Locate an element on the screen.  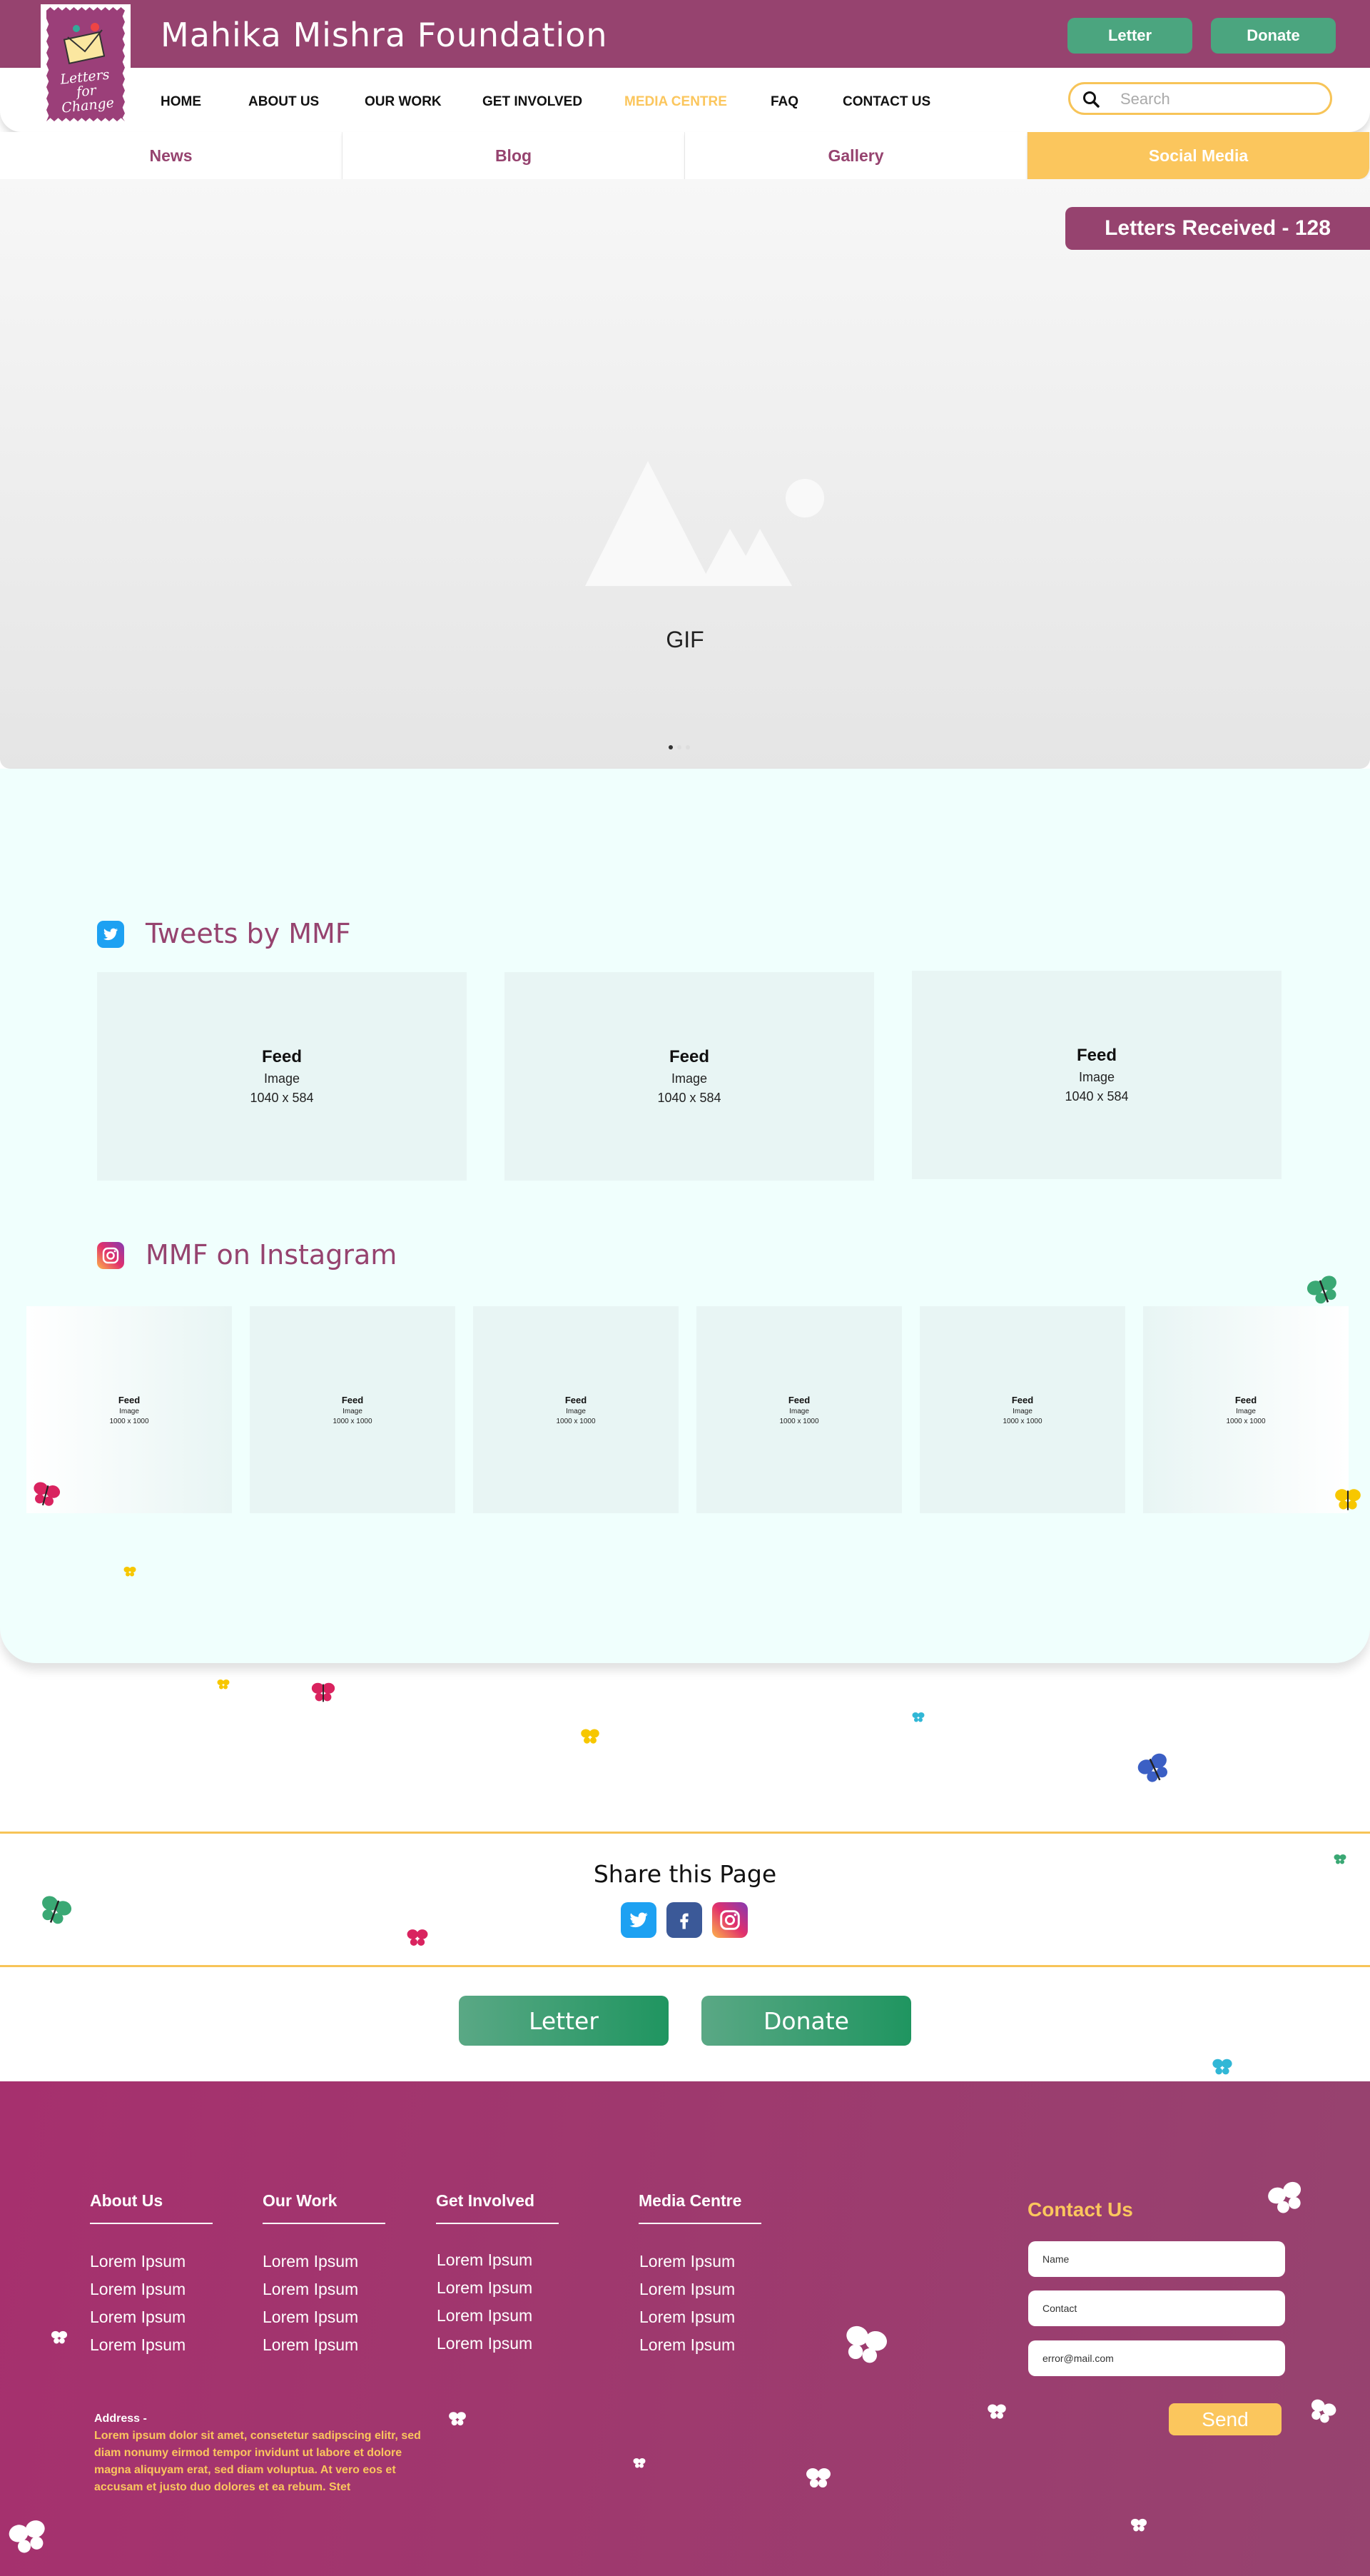
search-input is located at coordinates (1220, 99).